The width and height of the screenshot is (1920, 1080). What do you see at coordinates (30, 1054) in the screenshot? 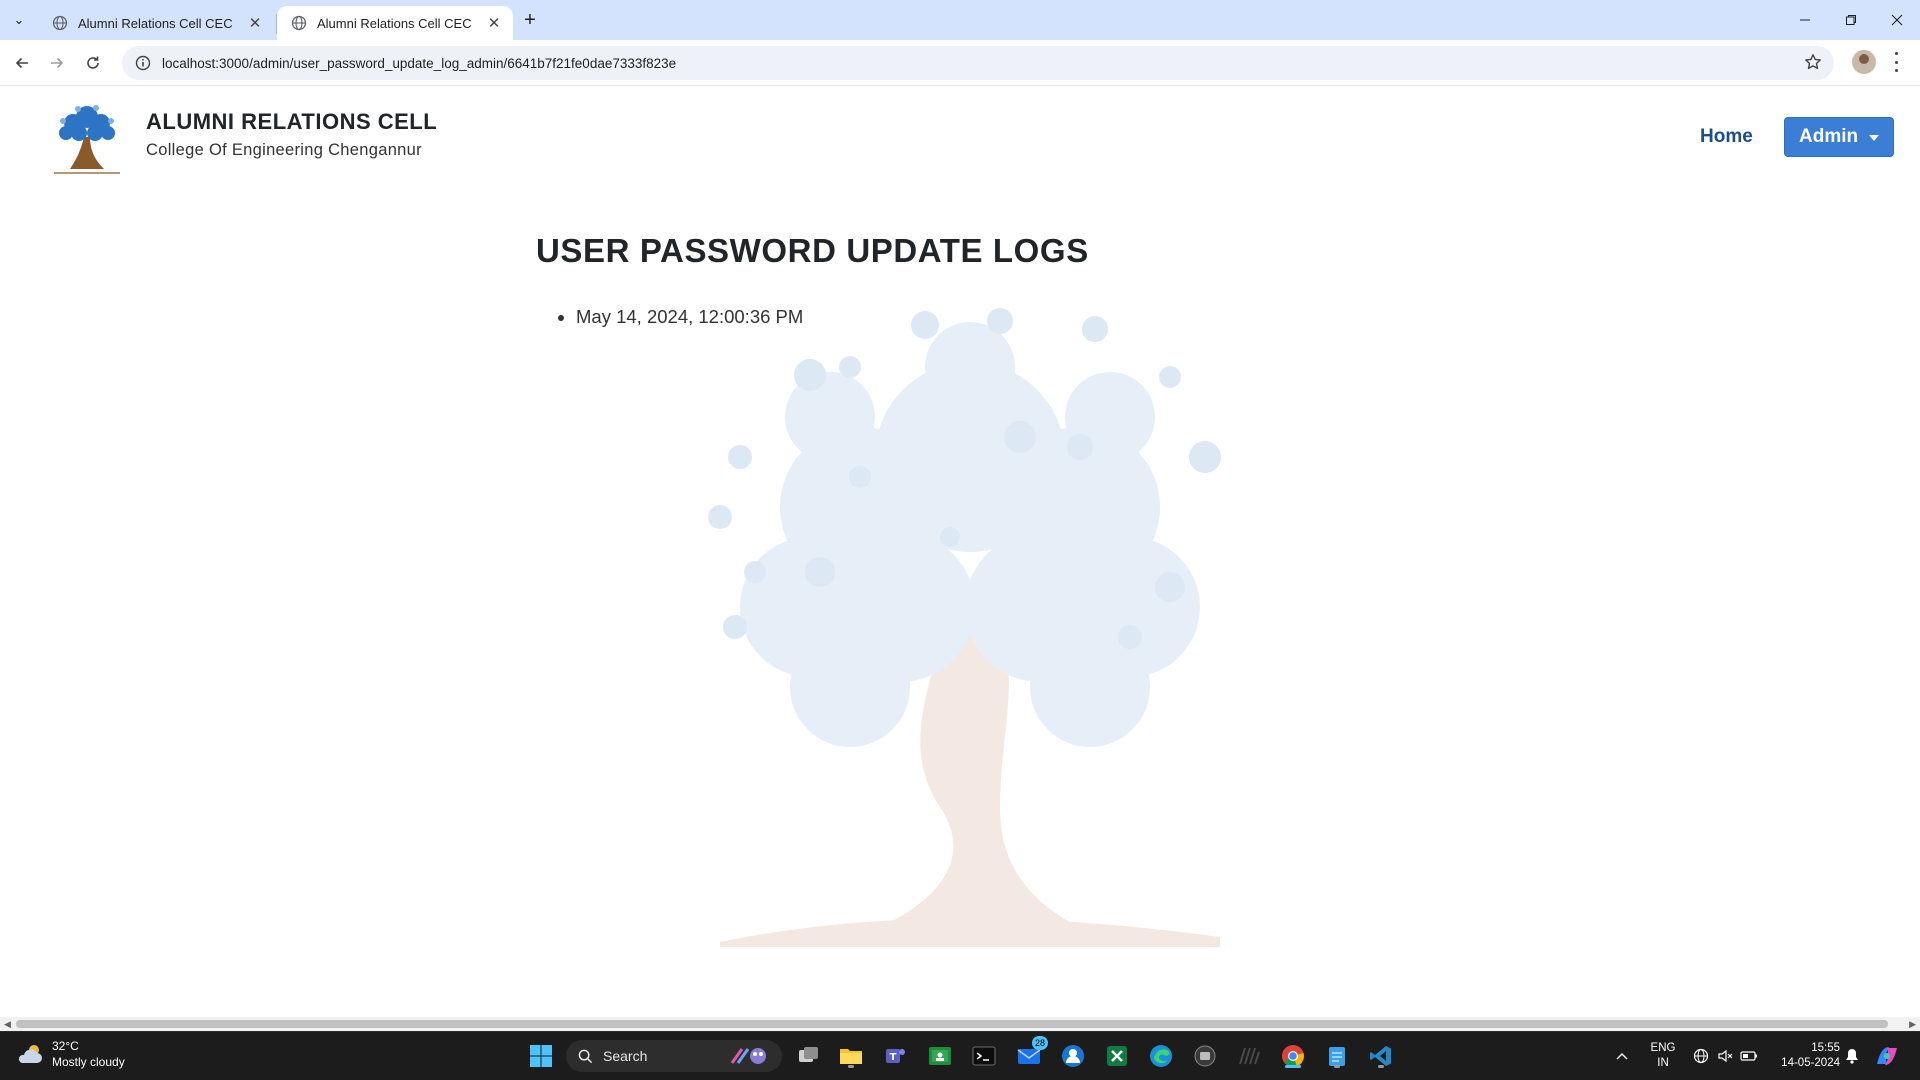
I see `cloudy-weather-icon` at bounding box center [30, 1054].